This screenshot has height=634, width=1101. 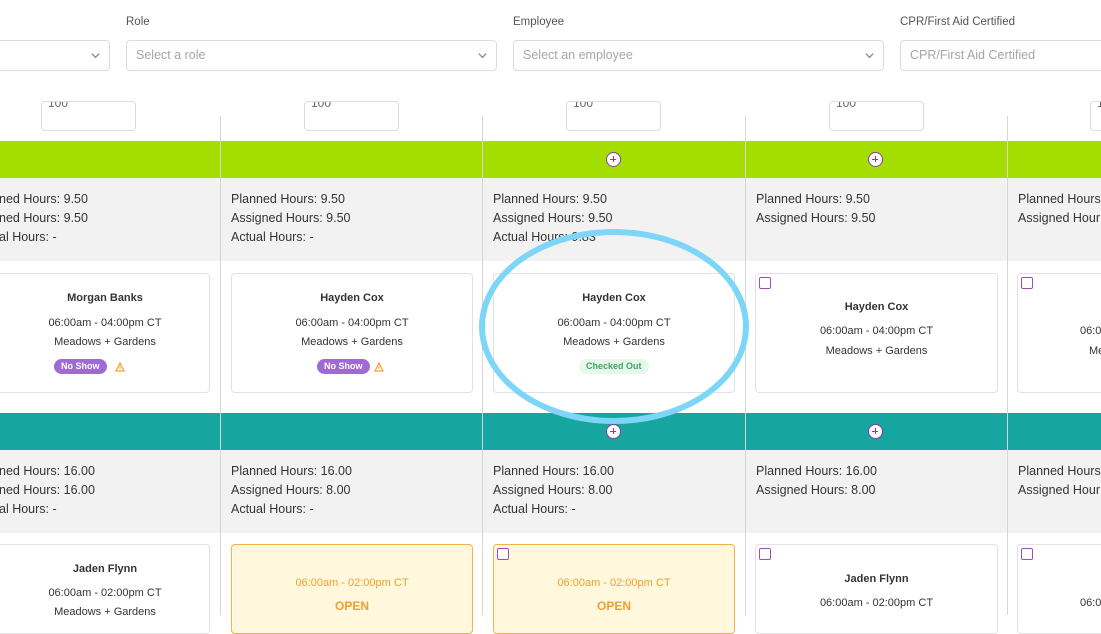 What do you see at coordinates (138, 22) in the screenshot?
I see `role-label: Role` at bounding box center [138, 22].